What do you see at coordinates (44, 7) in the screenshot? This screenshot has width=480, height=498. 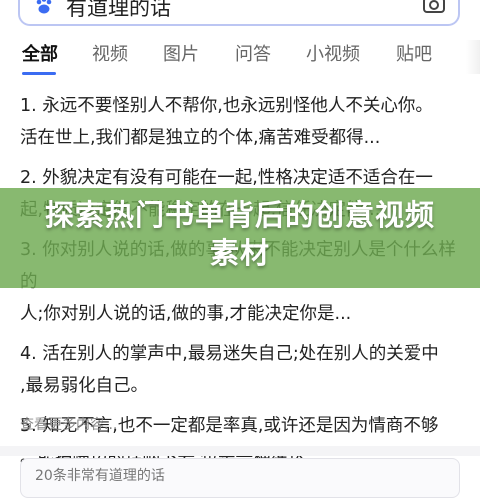 I see `baidu-paw-icon` at bounding box center [44, 7].